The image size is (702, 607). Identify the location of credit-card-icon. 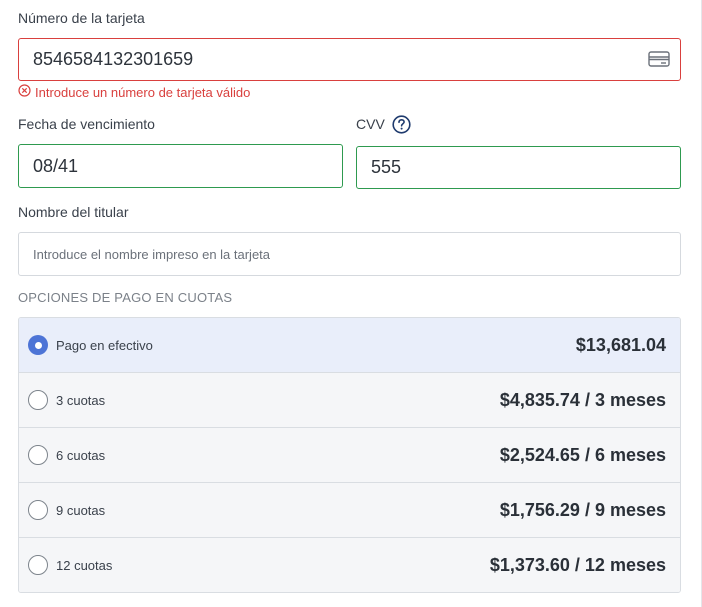
(659, 59).